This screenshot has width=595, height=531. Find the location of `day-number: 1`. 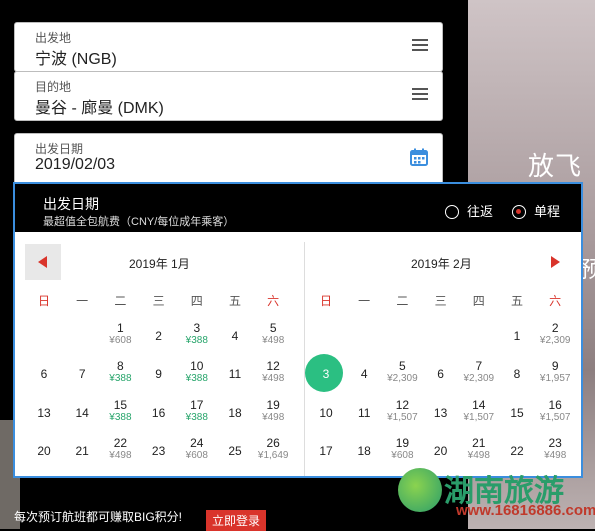

day-number: 1 is located at coordinates (120, 328).